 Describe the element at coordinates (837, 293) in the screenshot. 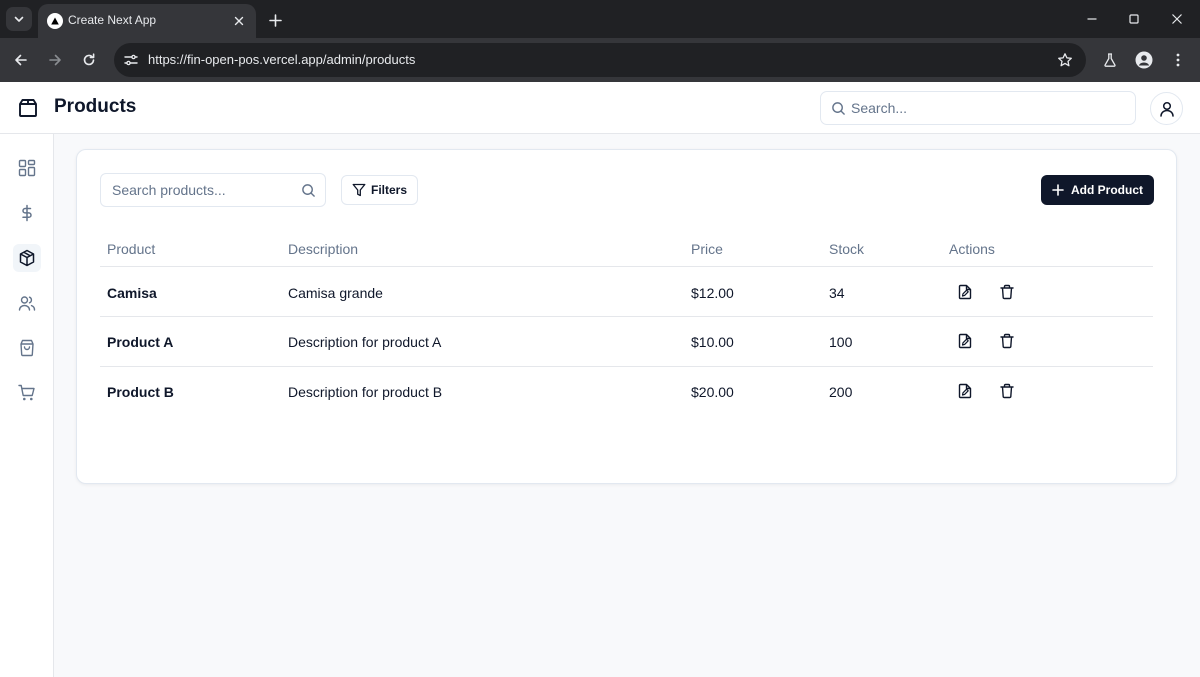

I see `product-stock: 34` at that location.